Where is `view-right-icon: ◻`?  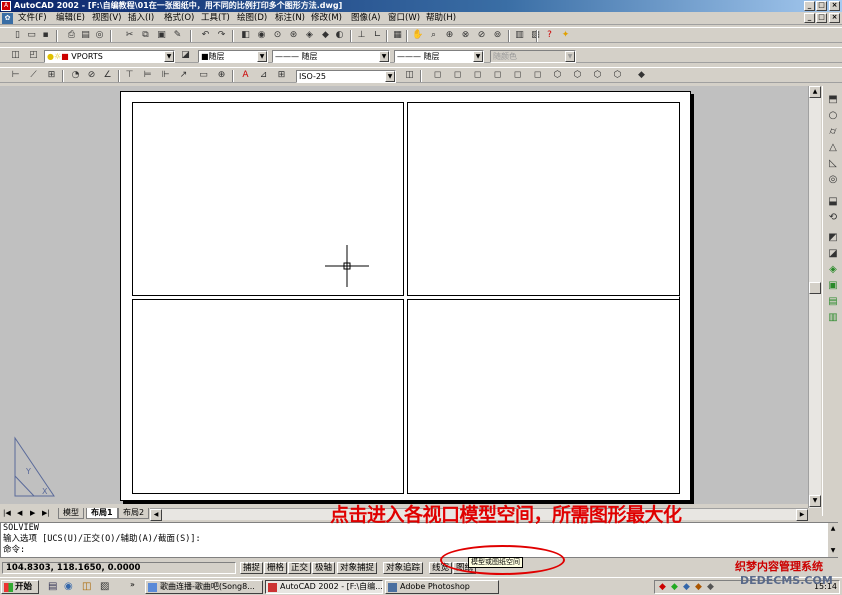 view-right-icon: ◻ is located at coordinates (497, 75).